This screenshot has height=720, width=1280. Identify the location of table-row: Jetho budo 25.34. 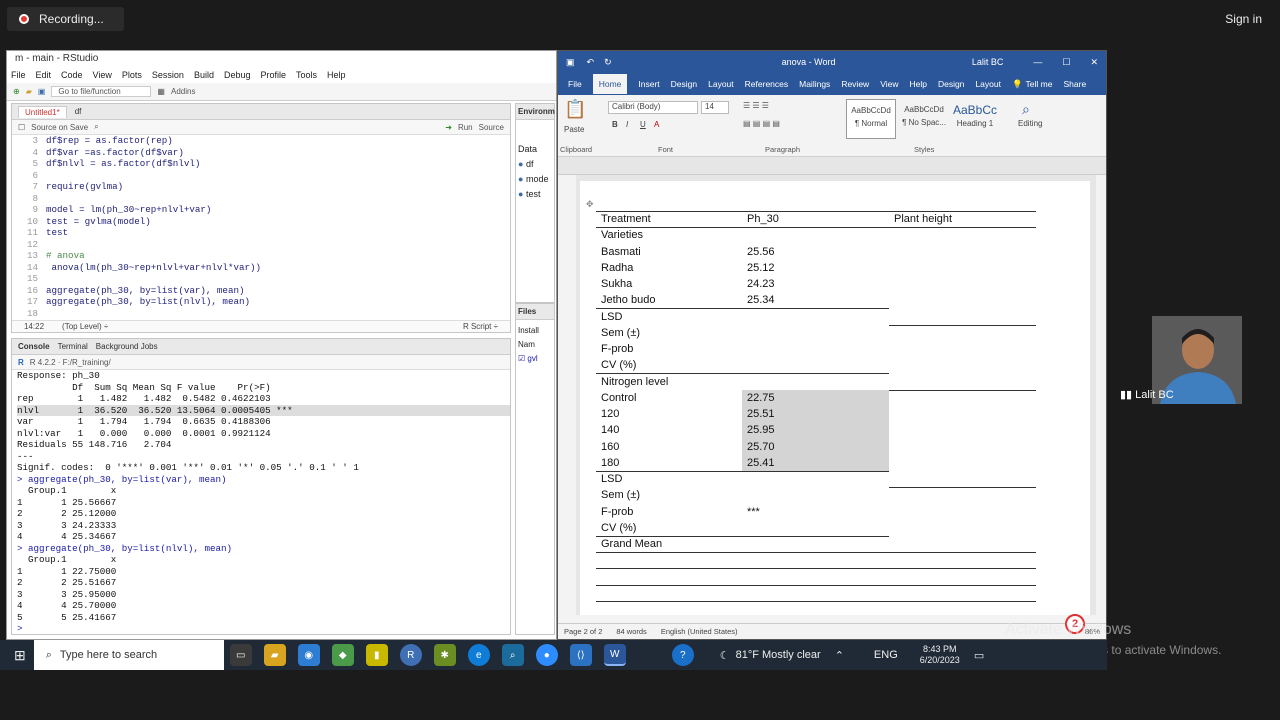
(816, 300).